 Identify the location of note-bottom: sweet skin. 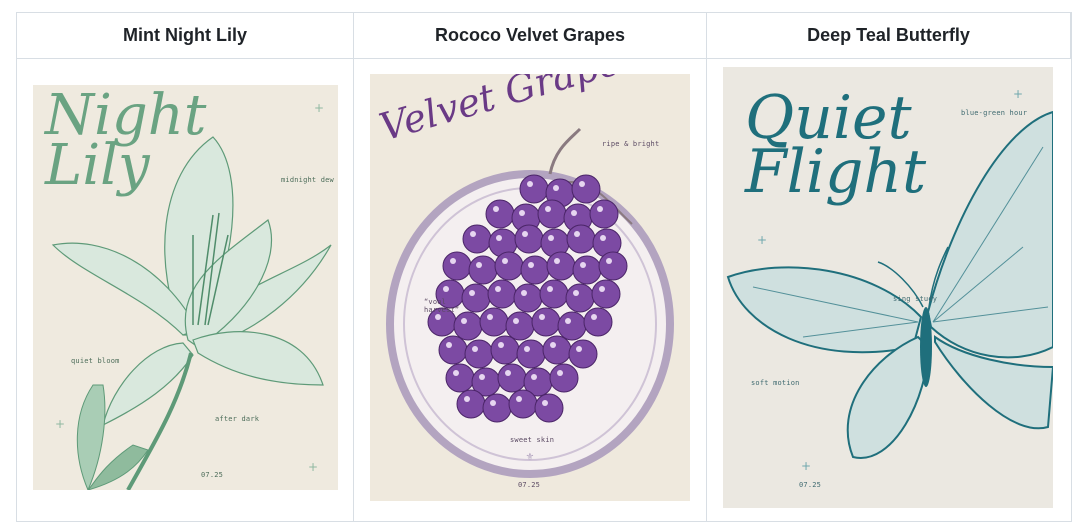
(532, 440).